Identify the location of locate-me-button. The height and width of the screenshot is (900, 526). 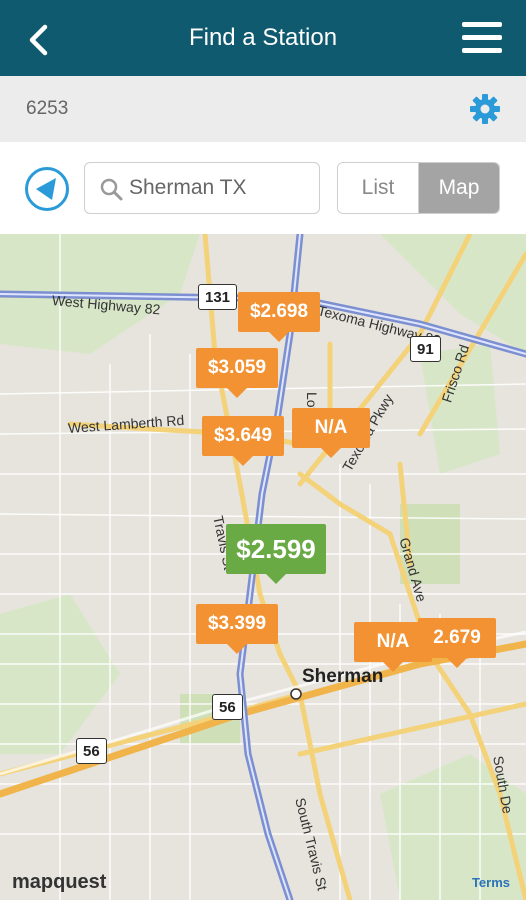
(47, 189).